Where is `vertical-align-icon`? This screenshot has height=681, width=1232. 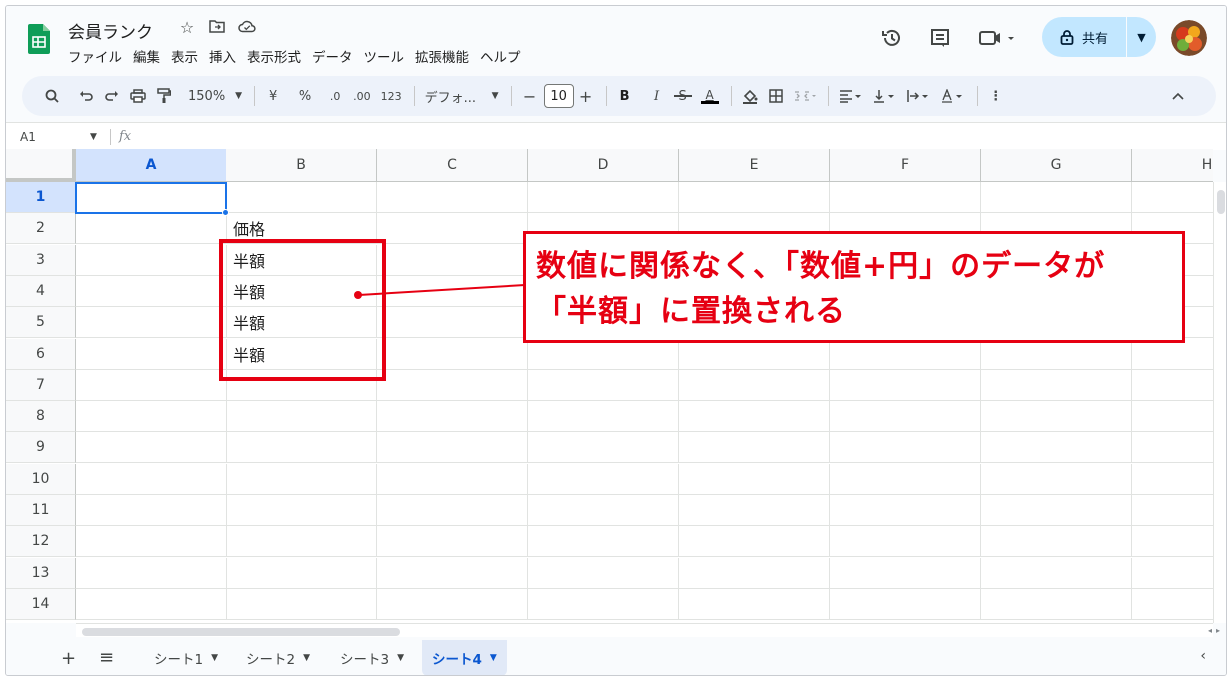
vertical-align-icon is located at coordinates (885, 96).